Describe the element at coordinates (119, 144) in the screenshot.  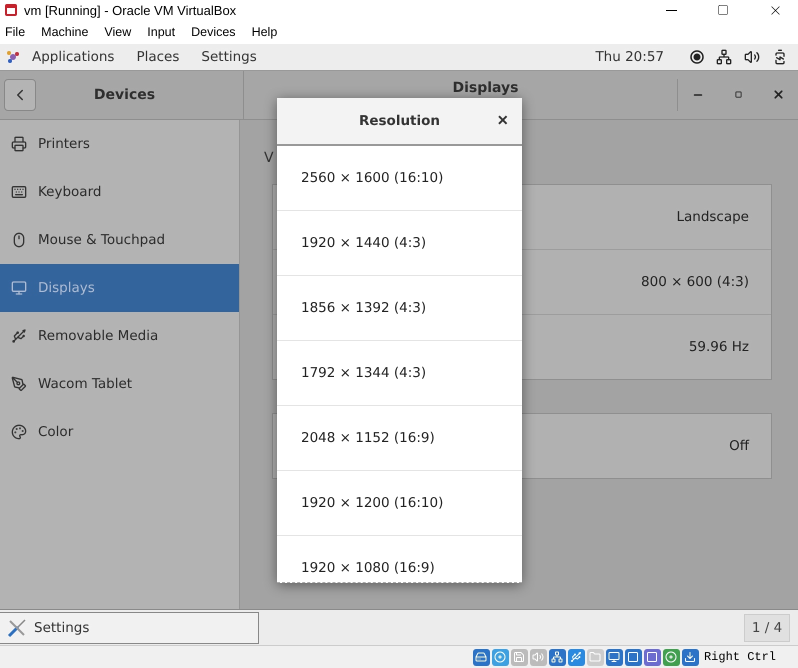
I see `sidebar-item: Printers` at that location.